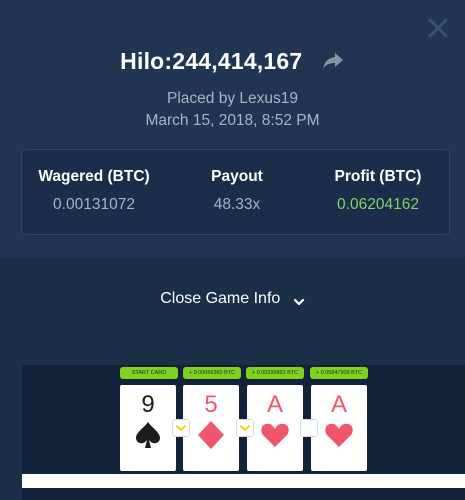 Image resolution: width=465 pixels, height=500 pixels. I want to click on wagered-label: Wagered (BTC), so click(94, 176).